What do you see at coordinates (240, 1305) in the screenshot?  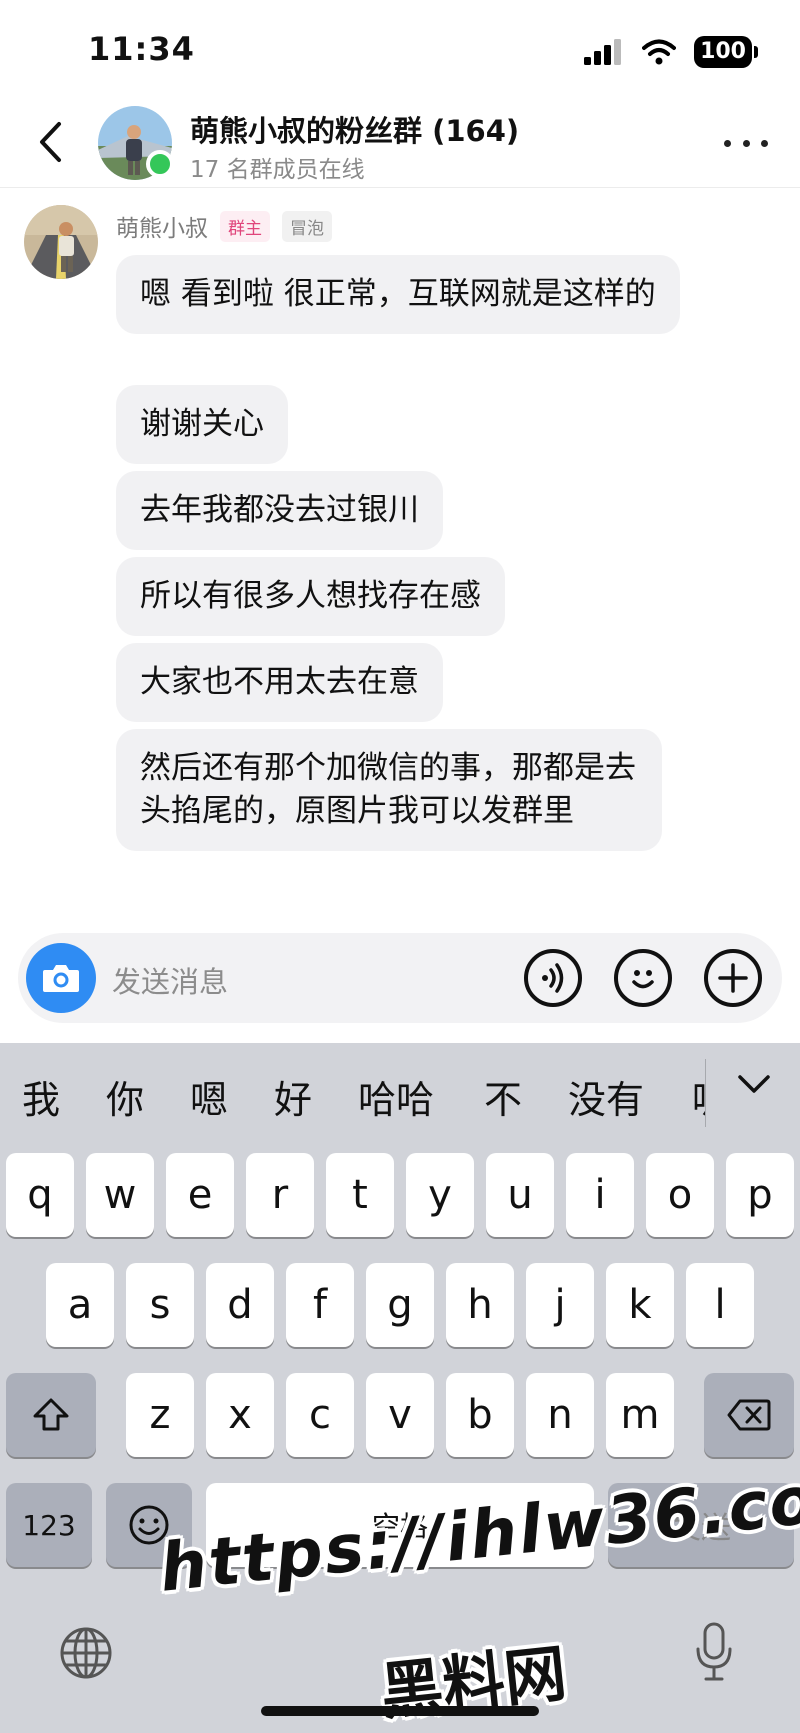 I see `key-d: d` at bounding box center [240, 1305].